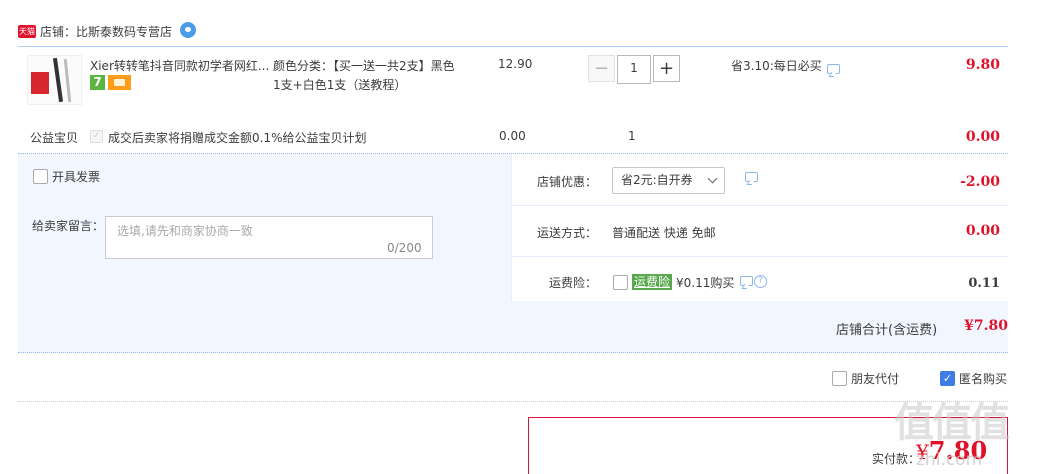 The height and width of the screenshot is (474, 1042). Describe the element at coordinates (27, 31) in the screenshot. I see `tmall-badge: 天猫` at that location.